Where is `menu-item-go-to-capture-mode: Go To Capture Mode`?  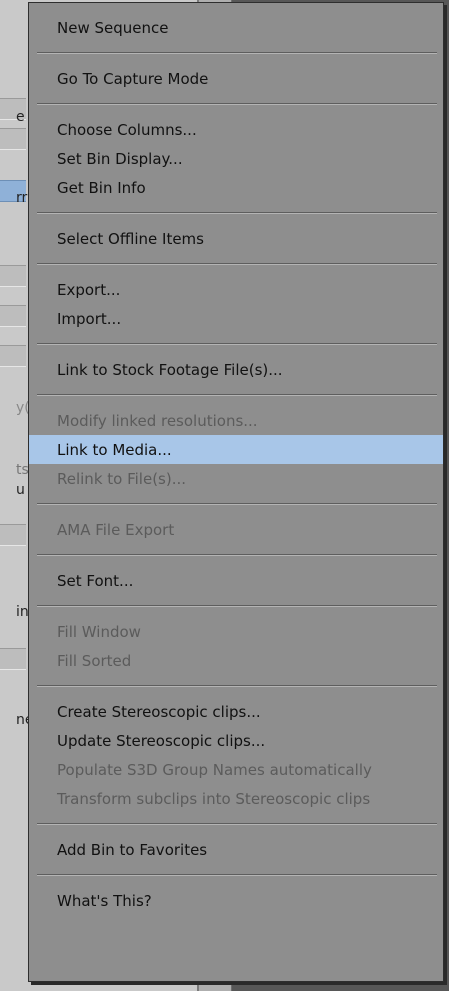
menu-item-go-to-capture-mode: Go To Capture Mode is located at coordinates (236, 78).